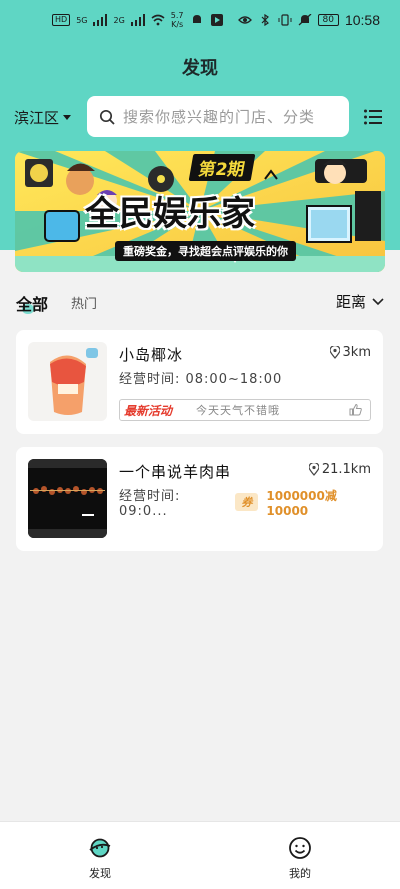 Image resolution: width=400 pixels, height=889 pixels. I want to click on tab-hot: 热门, so click(84, 302).